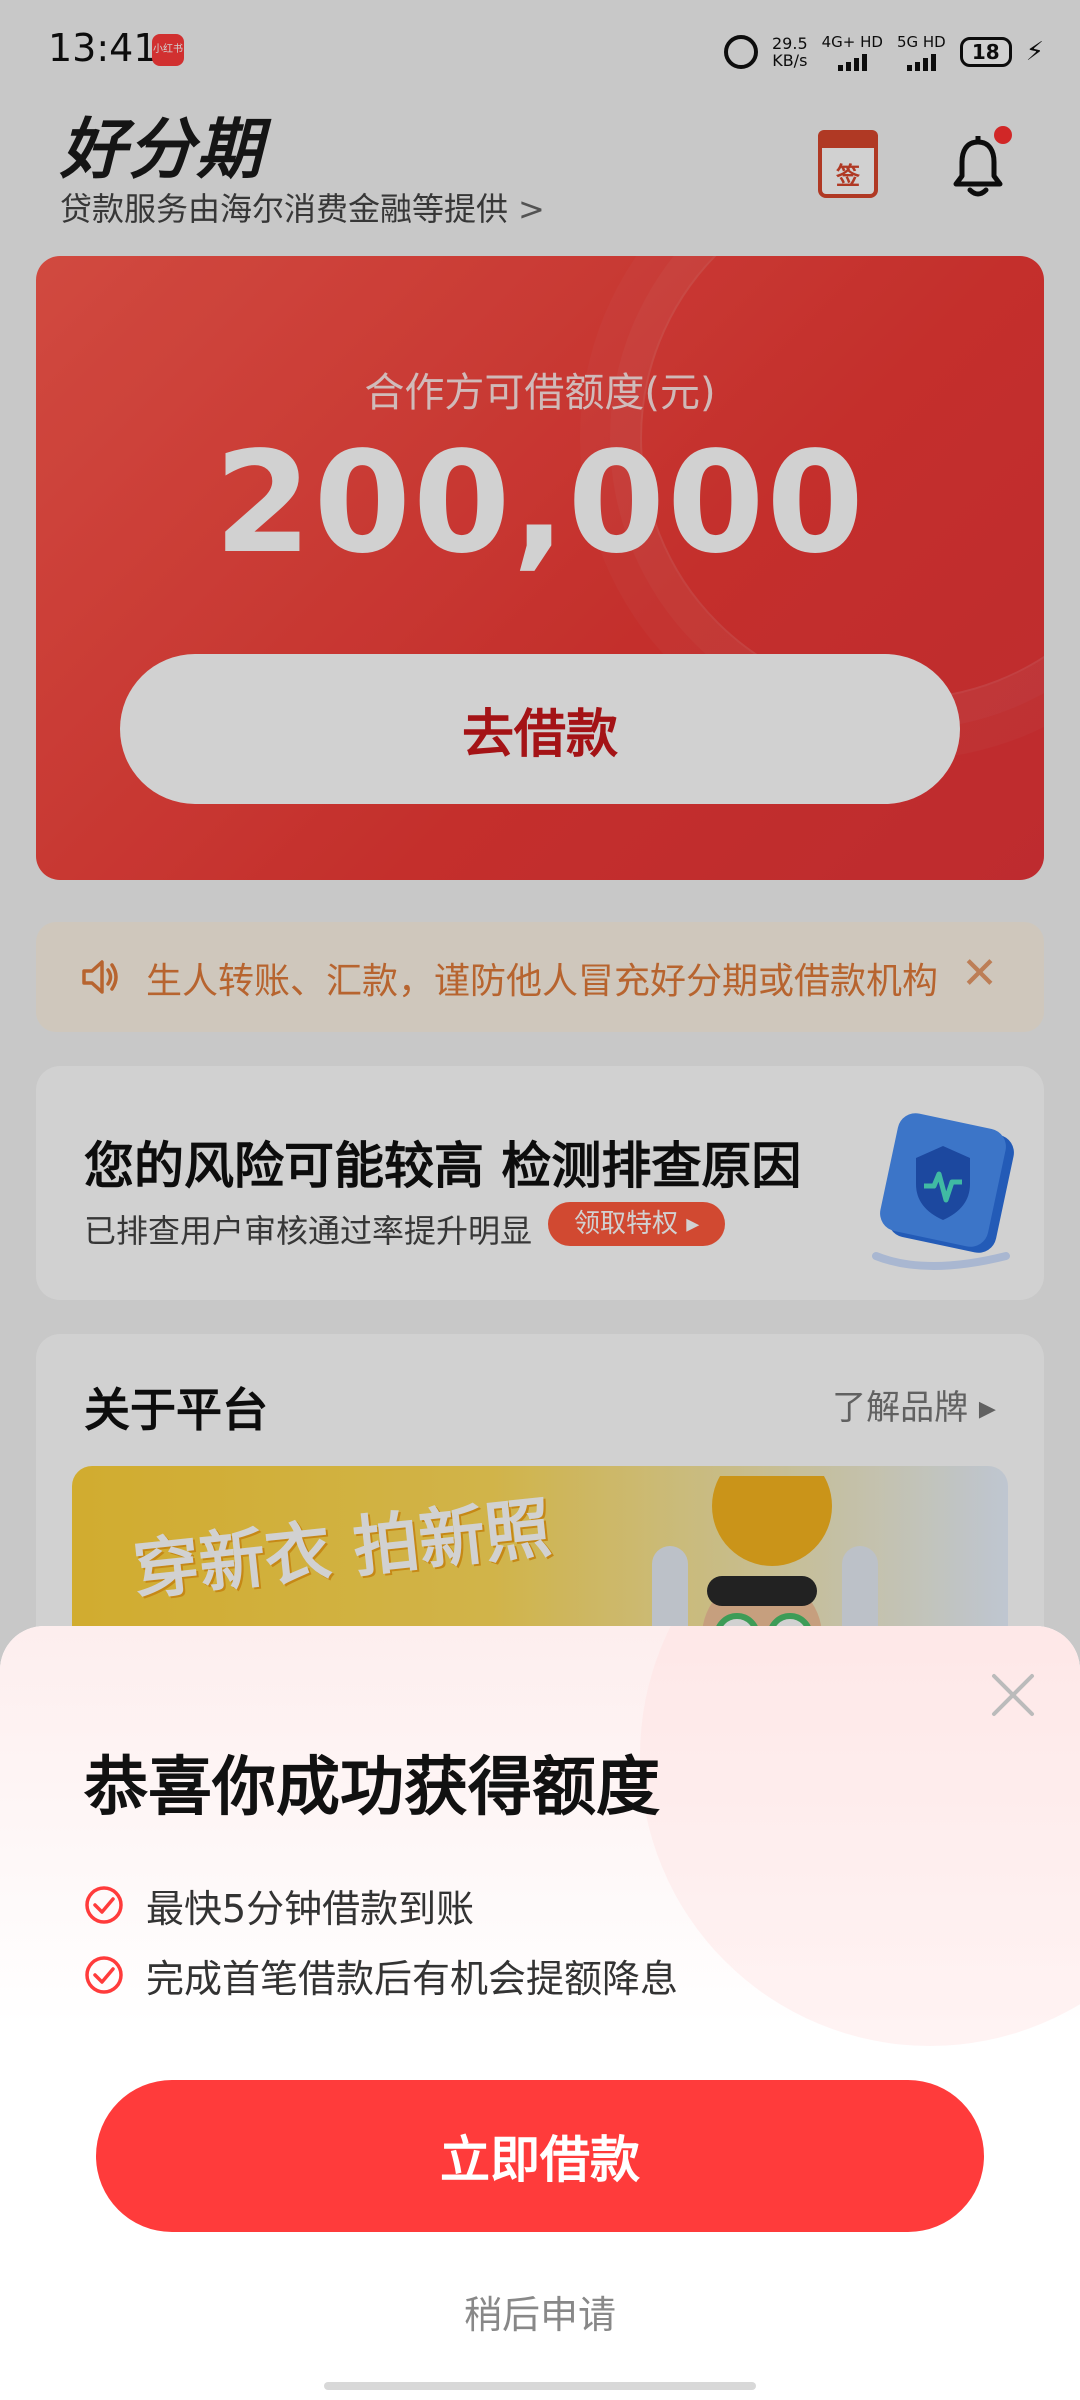  Describe the element at coordinates (540, 2156) in the screenshot. I see `borrow-now-button: 立即借款` at that location.